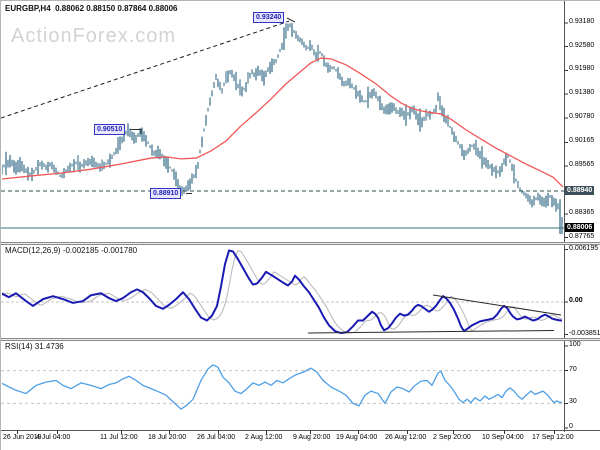  Describe the element at coordinates (119, 250) in the screenshot. I see `macd-signal-value: -0.001780` at that location.